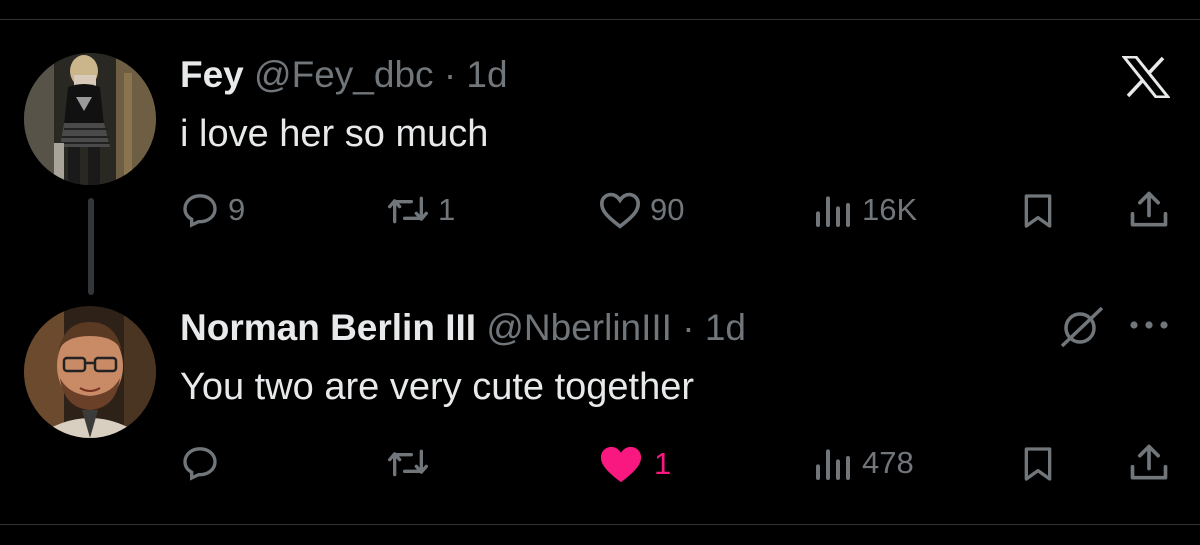 The width and height of the screenshot is (1200, 545). Describe the element at coordinates (888, 462) in the screenshot. I see `view-count: 478` at that location.